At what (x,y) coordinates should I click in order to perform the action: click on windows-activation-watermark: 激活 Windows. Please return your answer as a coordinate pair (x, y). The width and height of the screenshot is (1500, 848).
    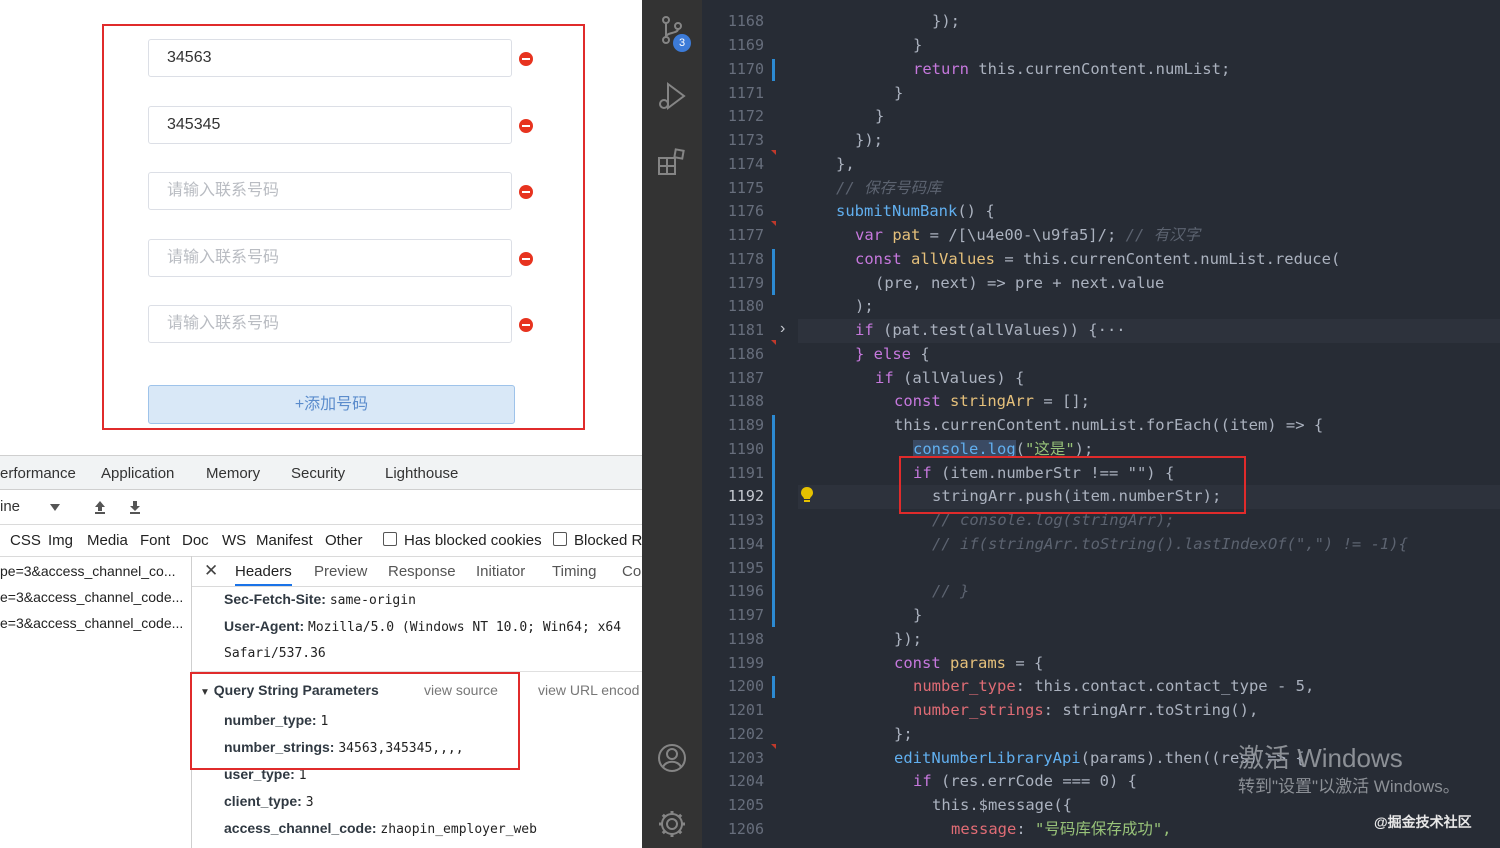
    Looking at the image, I should click on (1320, 758).